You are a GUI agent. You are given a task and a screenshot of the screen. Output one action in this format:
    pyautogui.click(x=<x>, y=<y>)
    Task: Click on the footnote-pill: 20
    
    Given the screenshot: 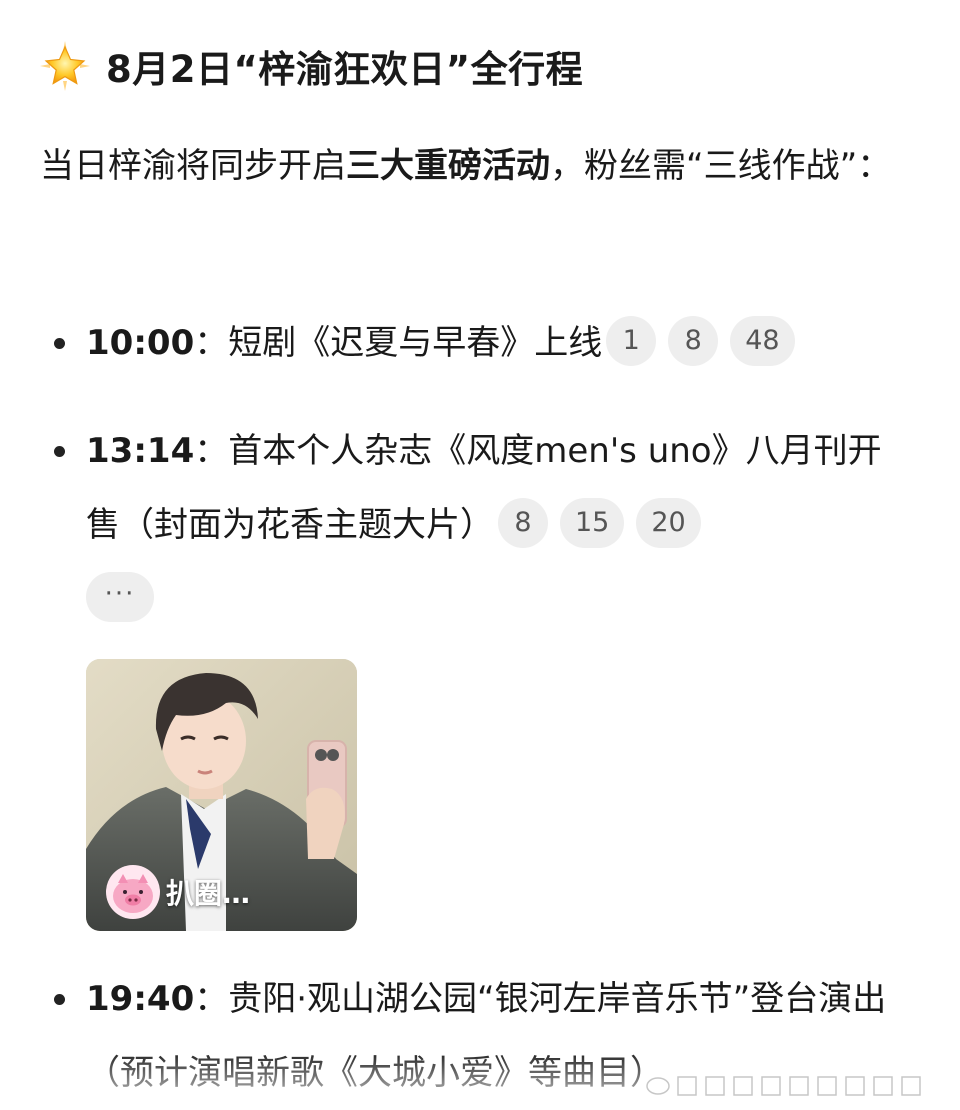 What is the action you would take?
    pyautogui.click(x=668, y=522)
    